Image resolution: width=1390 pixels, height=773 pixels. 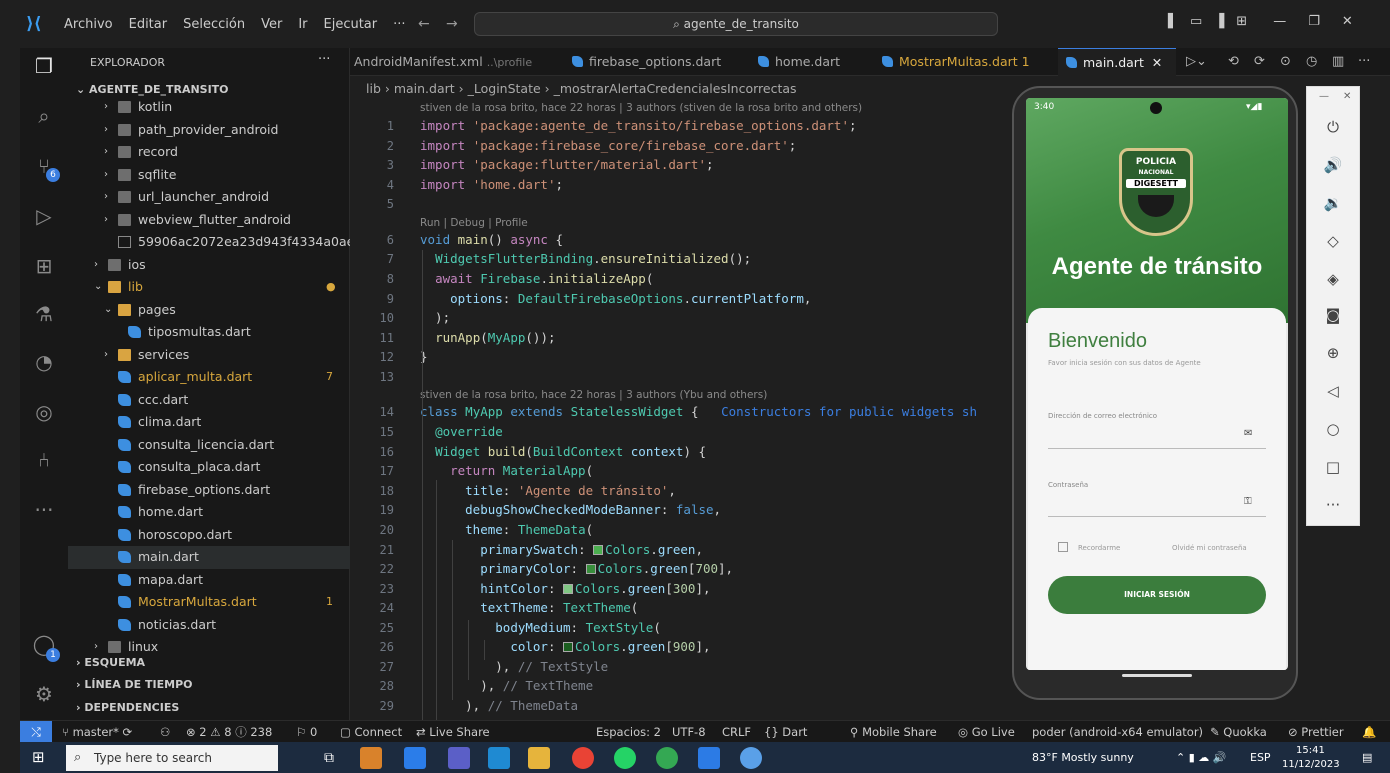 I want to click on tab-androidmanifest: AndroidManifest.xml ..\profile, so click(x=453, y=62).